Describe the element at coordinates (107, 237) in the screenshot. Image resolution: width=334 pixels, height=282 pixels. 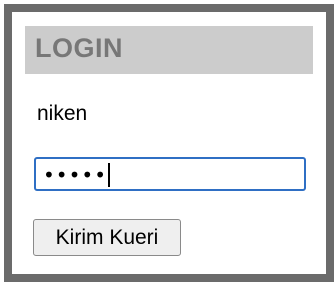
I see `submit-button: Kirim Kueri` at that location.